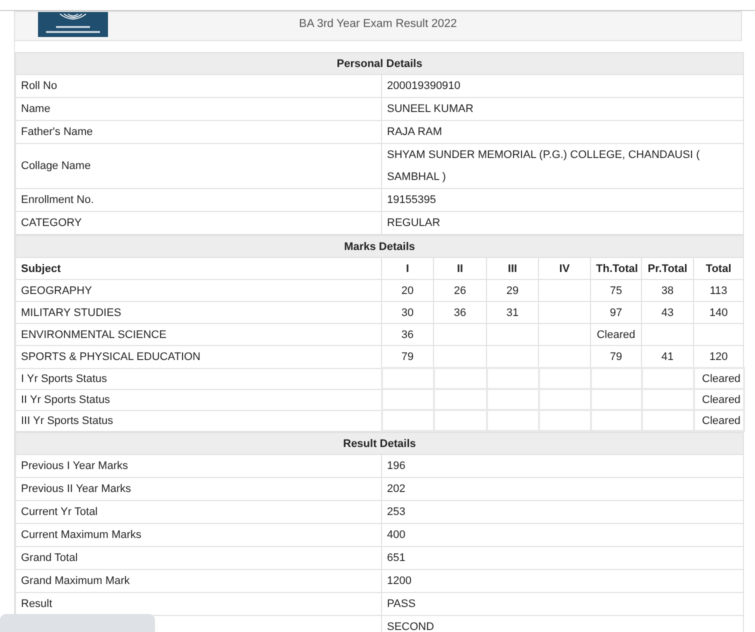  I want to click on field-value: 1200, so click(563, 581).